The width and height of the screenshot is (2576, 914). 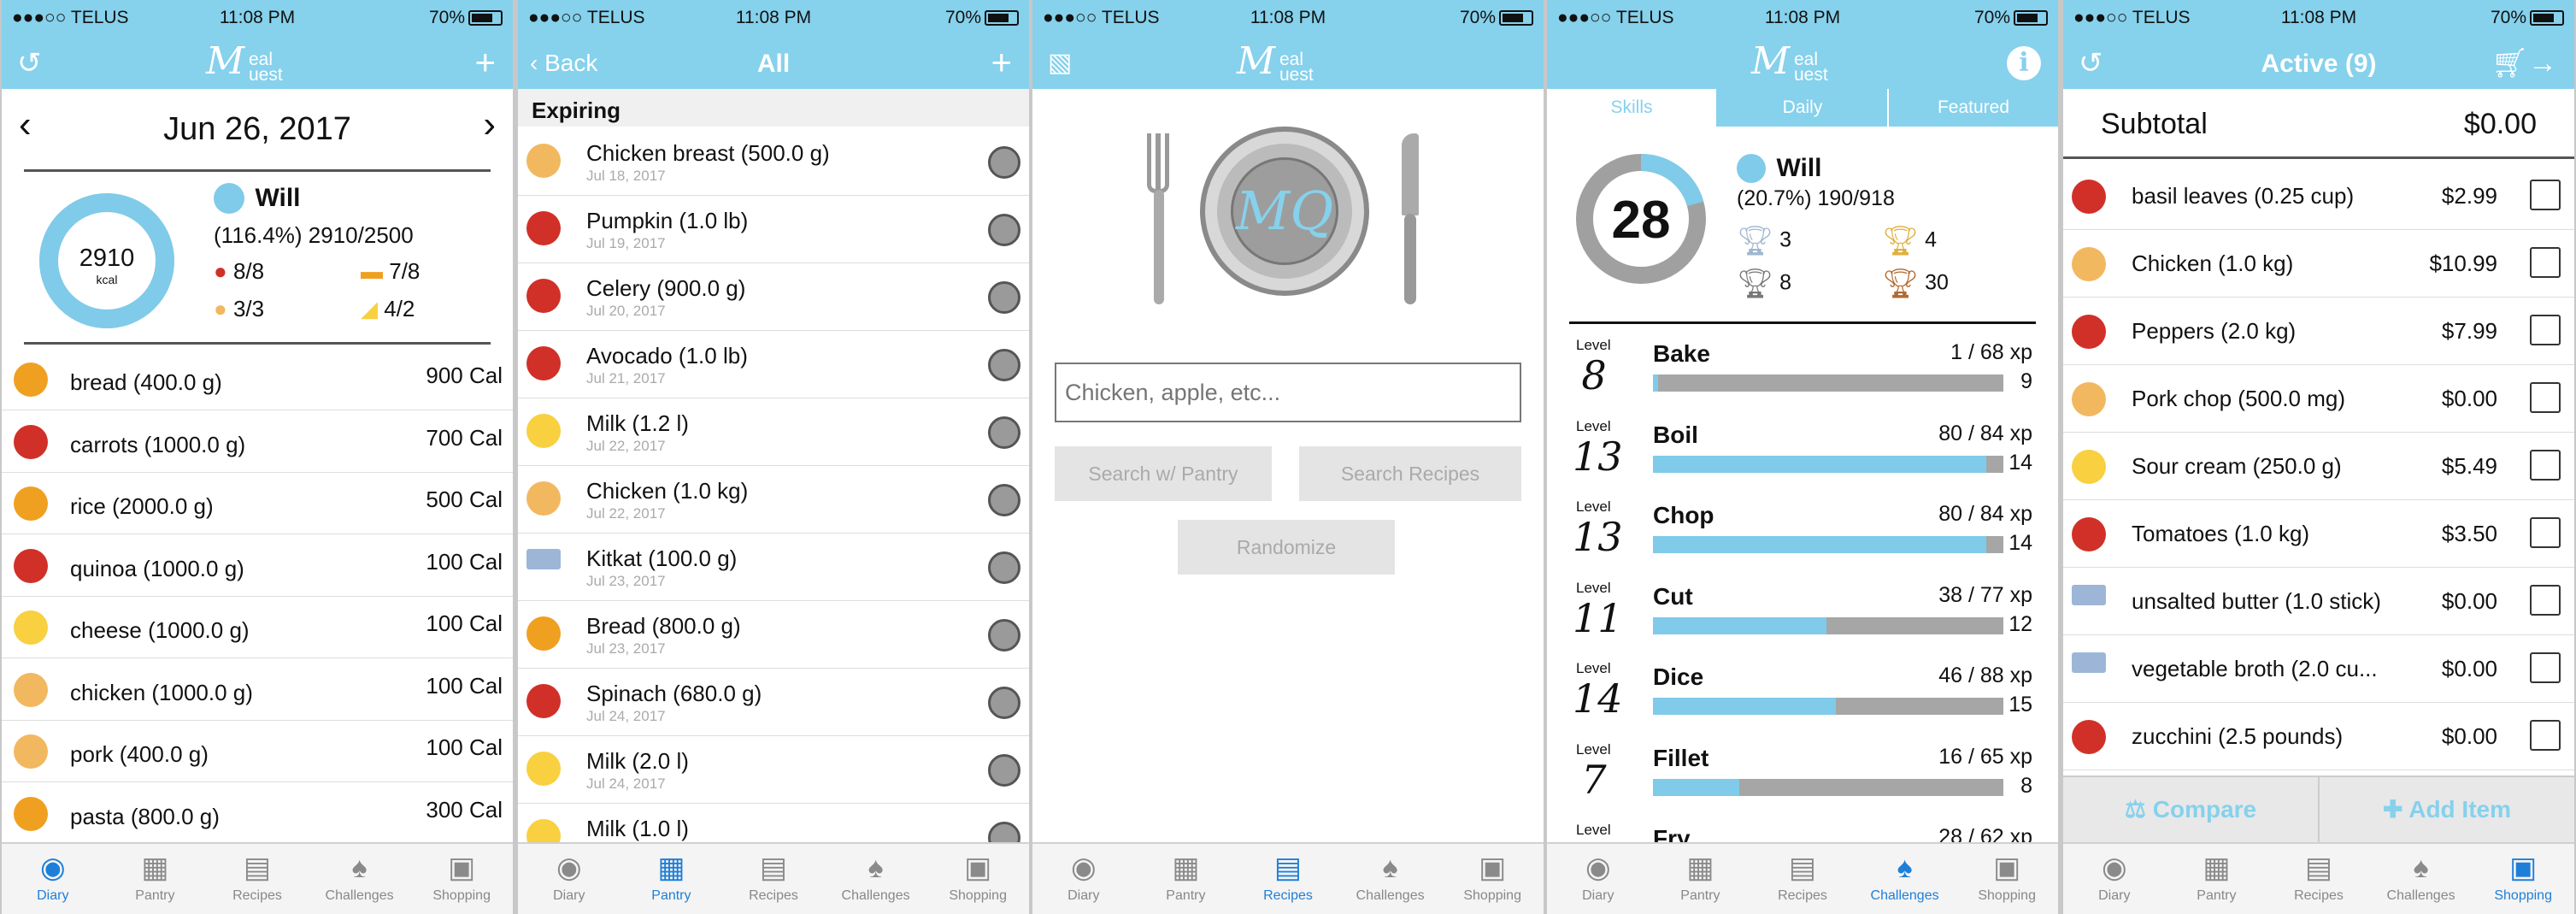 What do you see at coordinates (155, 868) in the screenshot?
I see `pantry-icon: ▦` at bounding box center [155, 868].